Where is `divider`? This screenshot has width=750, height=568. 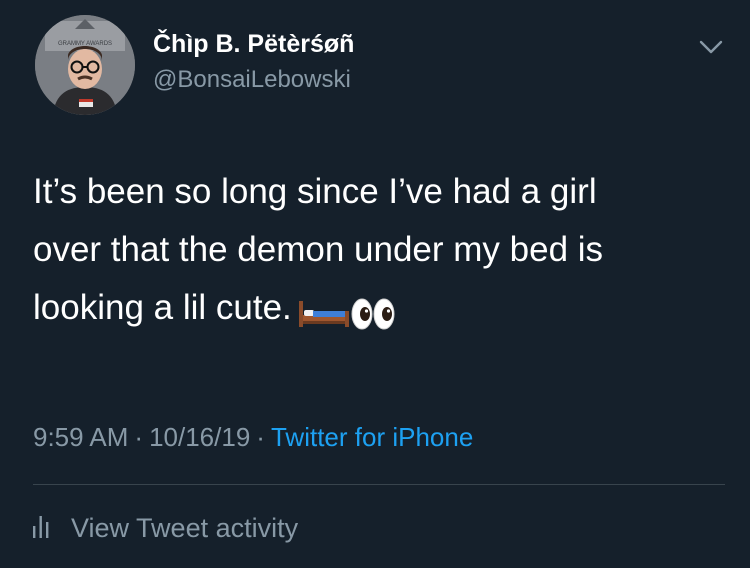 divider is located at coordinates (379, 484).